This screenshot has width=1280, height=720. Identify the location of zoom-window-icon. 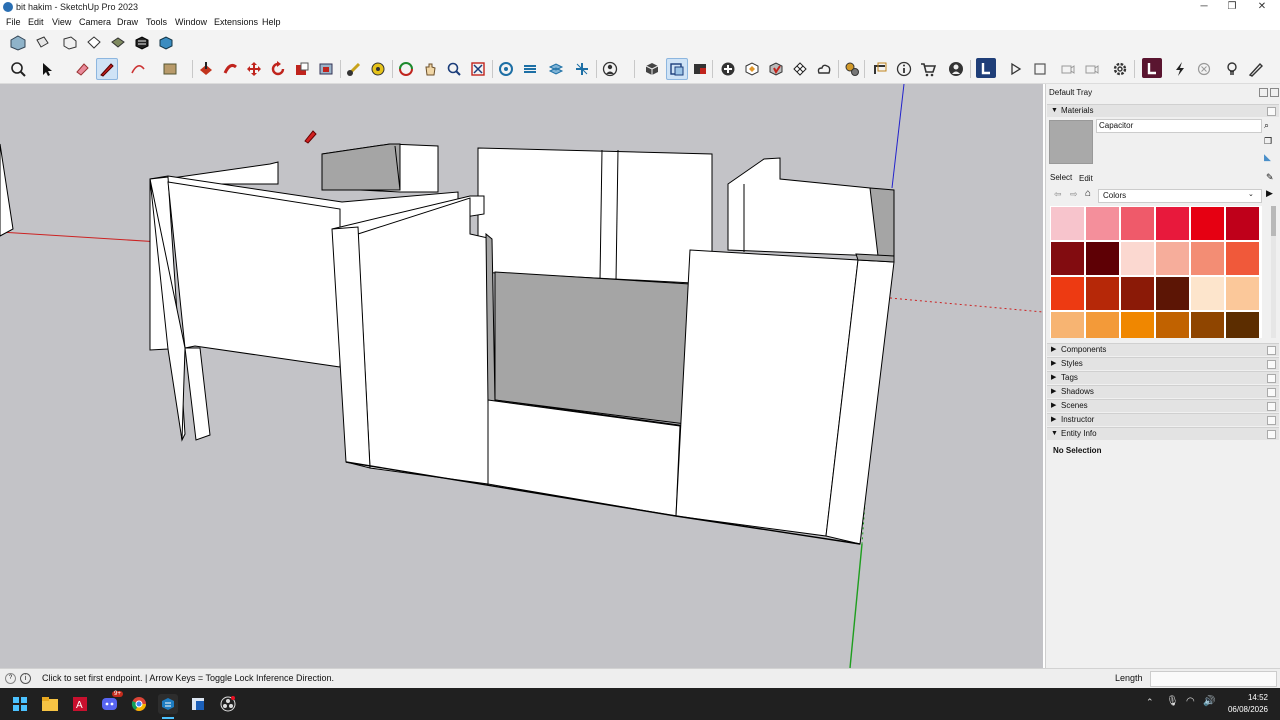
(454, 69).